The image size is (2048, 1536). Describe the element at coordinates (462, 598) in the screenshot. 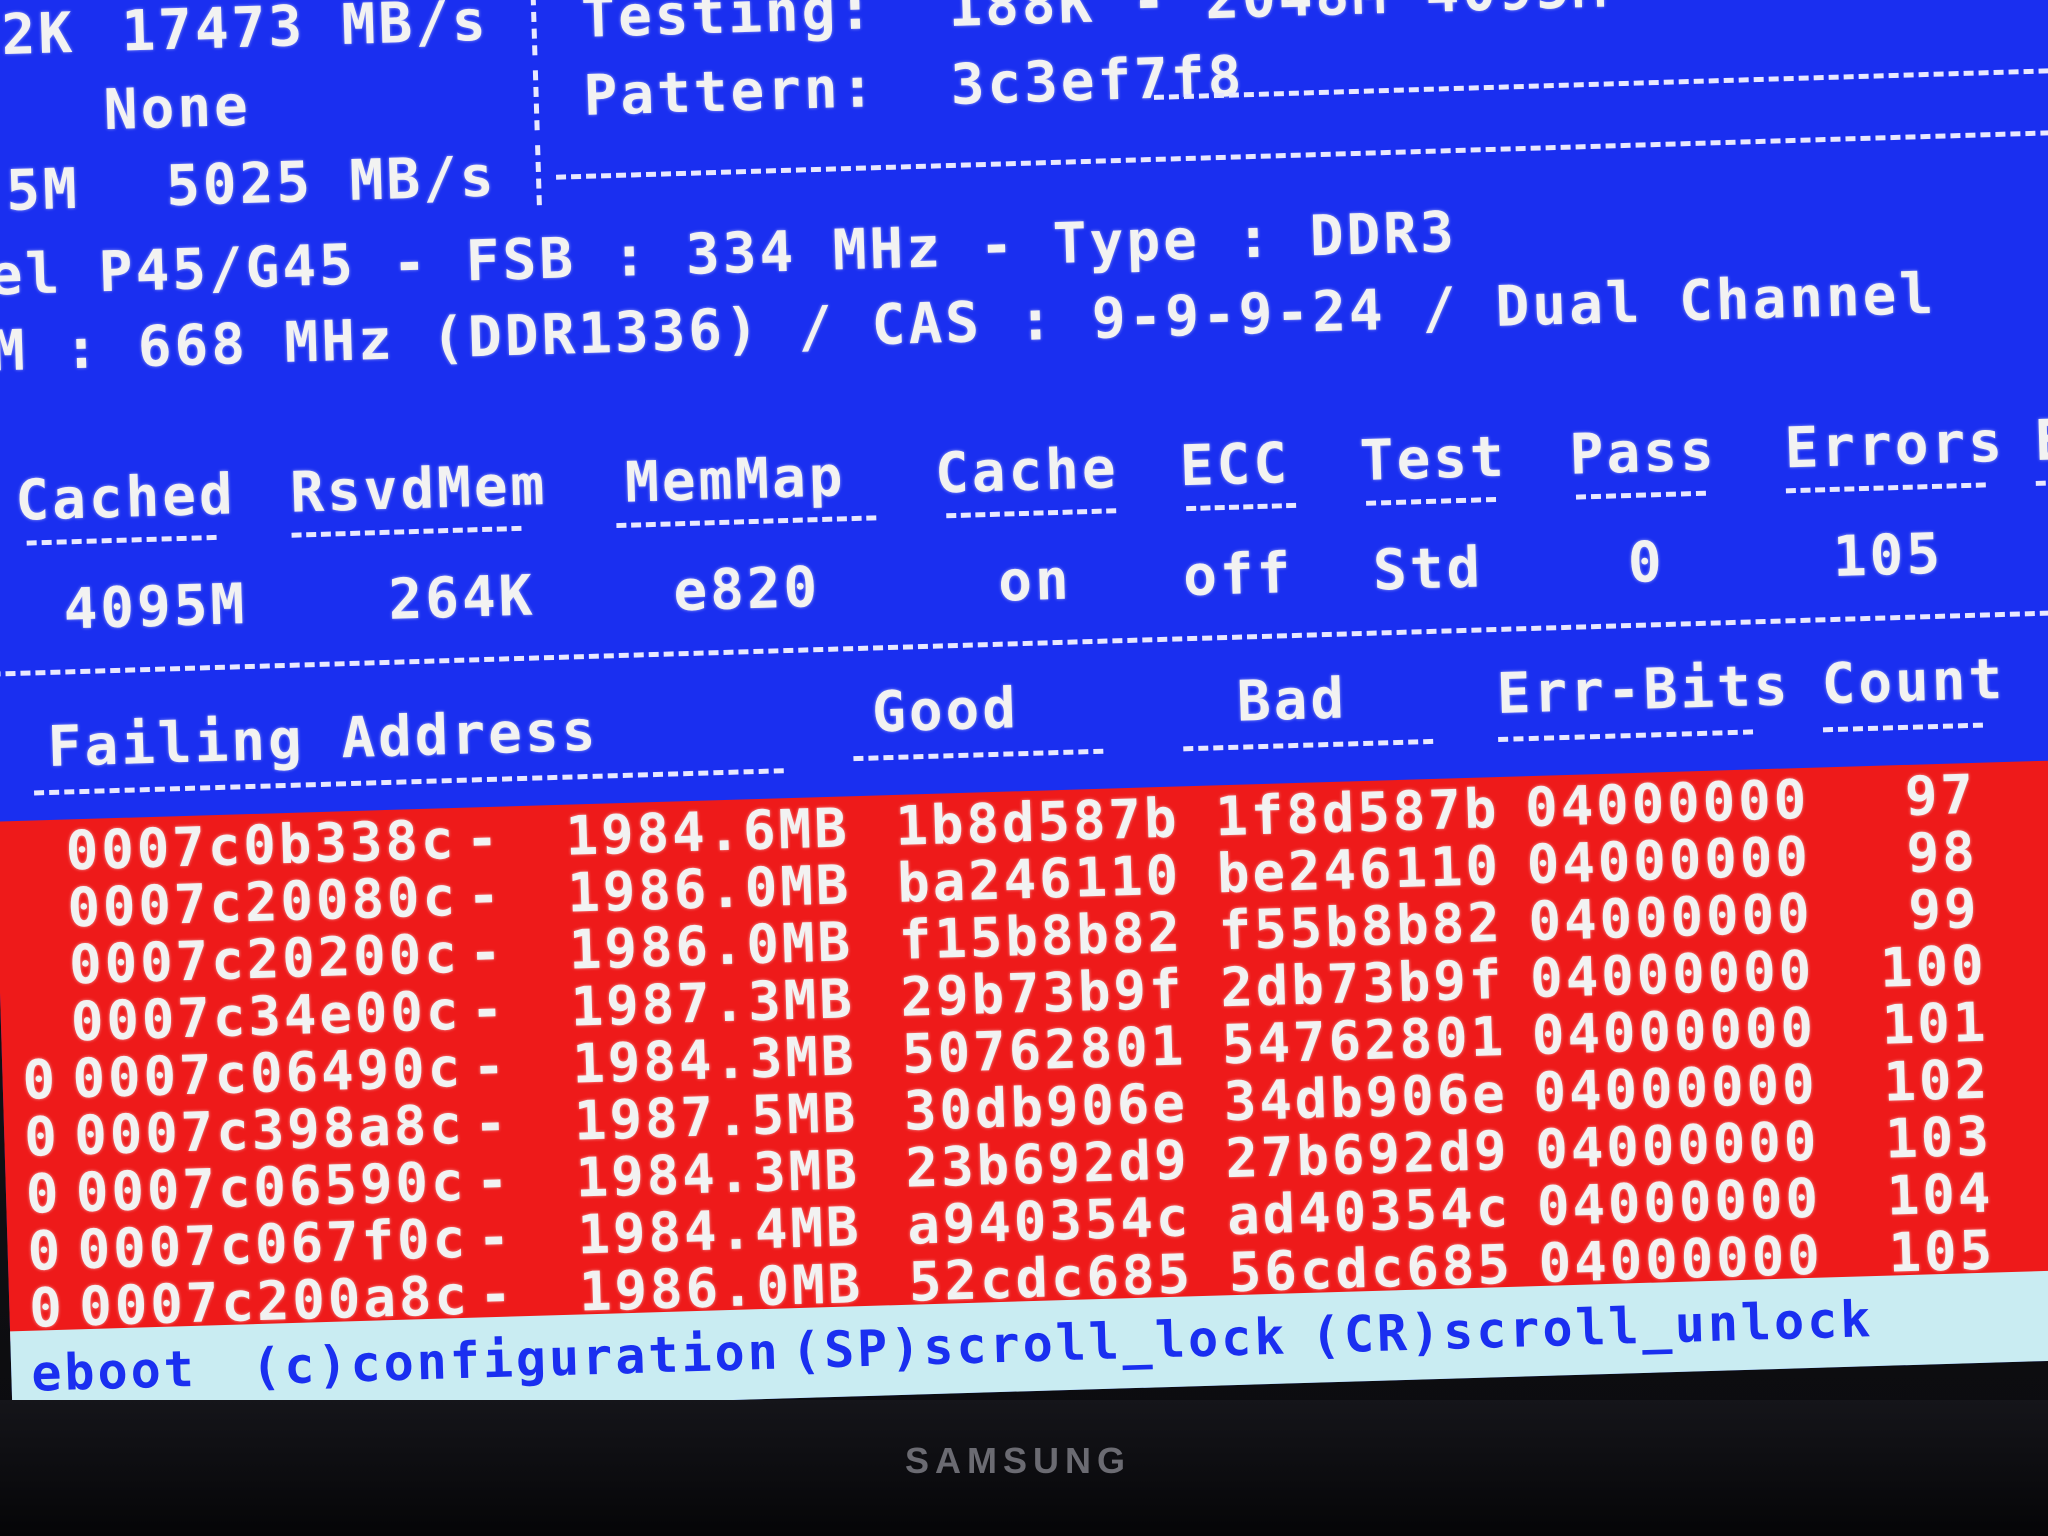

I see `stats-value-rsvdmem: 264K` at that location.